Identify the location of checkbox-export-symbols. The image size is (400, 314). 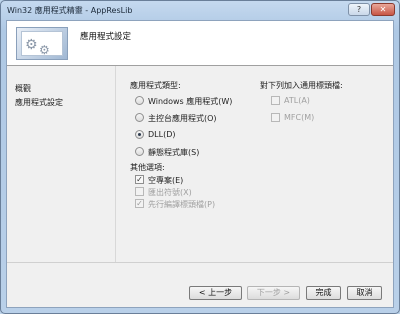
(139, 191).